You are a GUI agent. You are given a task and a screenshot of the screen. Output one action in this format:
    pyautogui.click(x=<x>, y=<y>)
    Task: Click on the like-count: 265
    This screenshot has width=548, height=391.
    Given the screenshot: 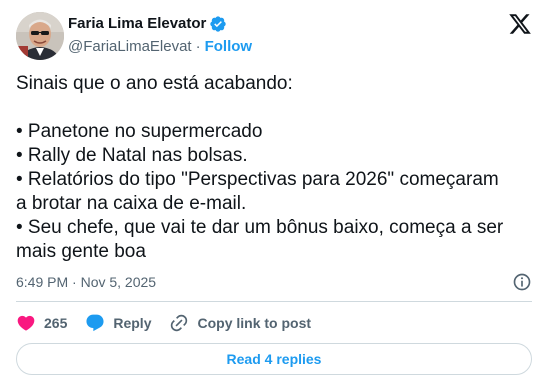 What is the action you would take?
    pyautogui.click(x=56, y=323)
    